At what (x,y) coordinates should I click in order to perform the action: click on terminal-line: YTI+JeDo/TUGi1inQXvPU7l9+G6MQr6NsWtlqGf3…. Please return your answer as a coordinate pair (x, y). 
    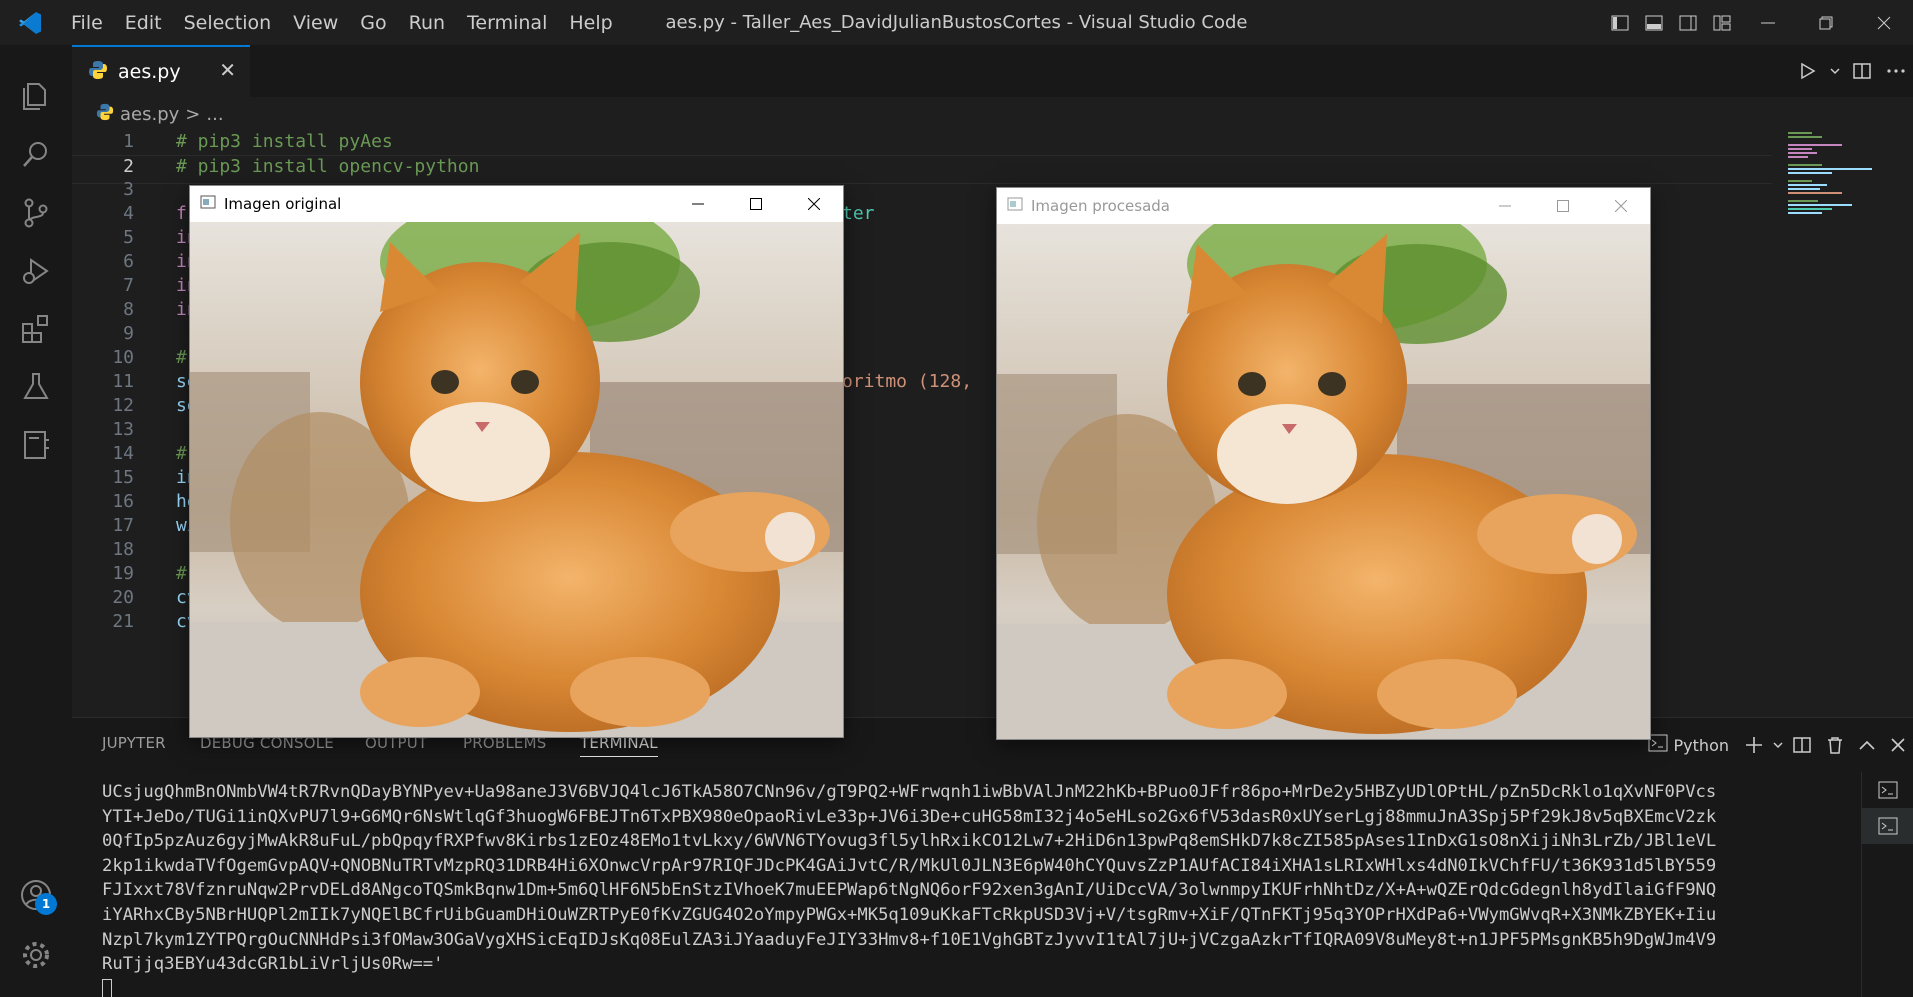
    Looking at the image, I should click on (909, 816).